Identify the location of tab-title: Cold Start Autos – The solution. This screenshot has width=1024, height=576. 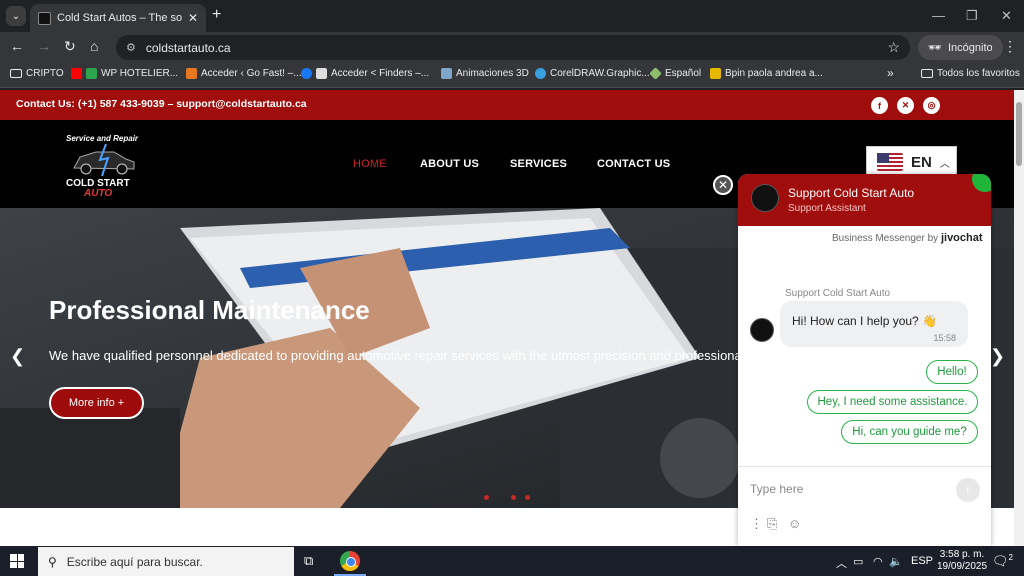
(119, 18).